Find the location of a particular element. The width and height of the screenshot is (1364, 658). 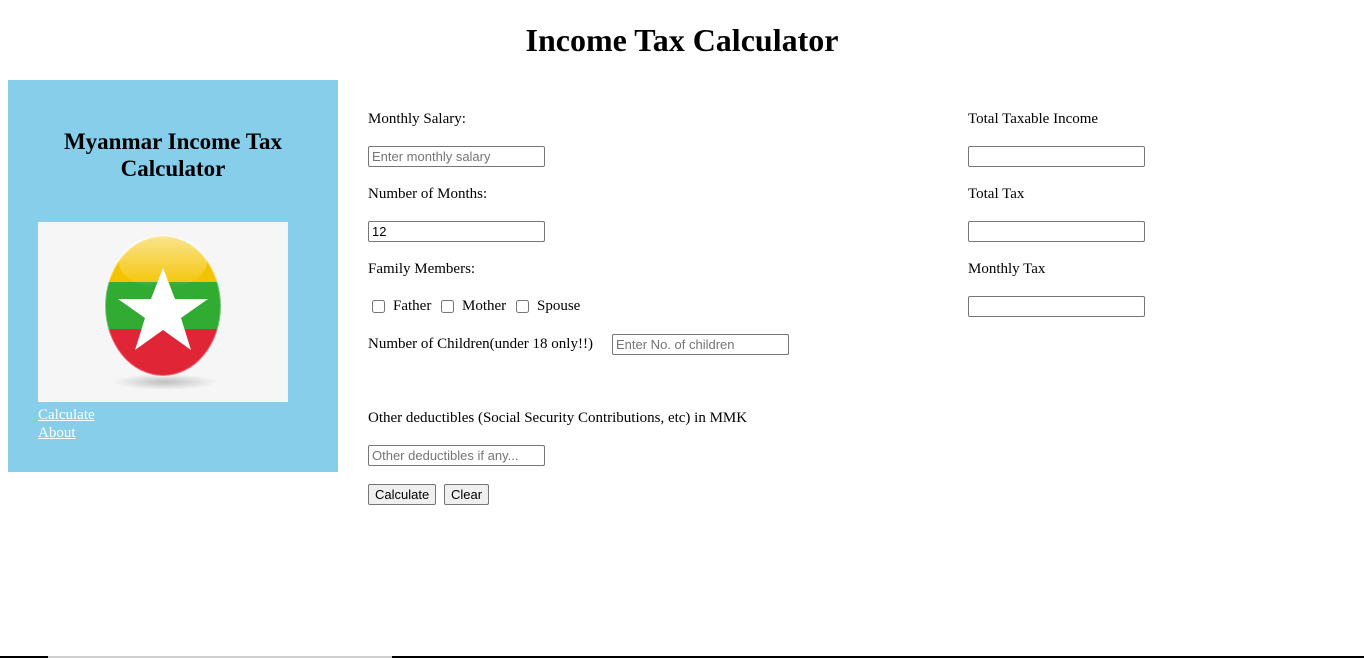

sidebar-title: Myanmar Income Tax Calculator is located at coordinates (173, 155).